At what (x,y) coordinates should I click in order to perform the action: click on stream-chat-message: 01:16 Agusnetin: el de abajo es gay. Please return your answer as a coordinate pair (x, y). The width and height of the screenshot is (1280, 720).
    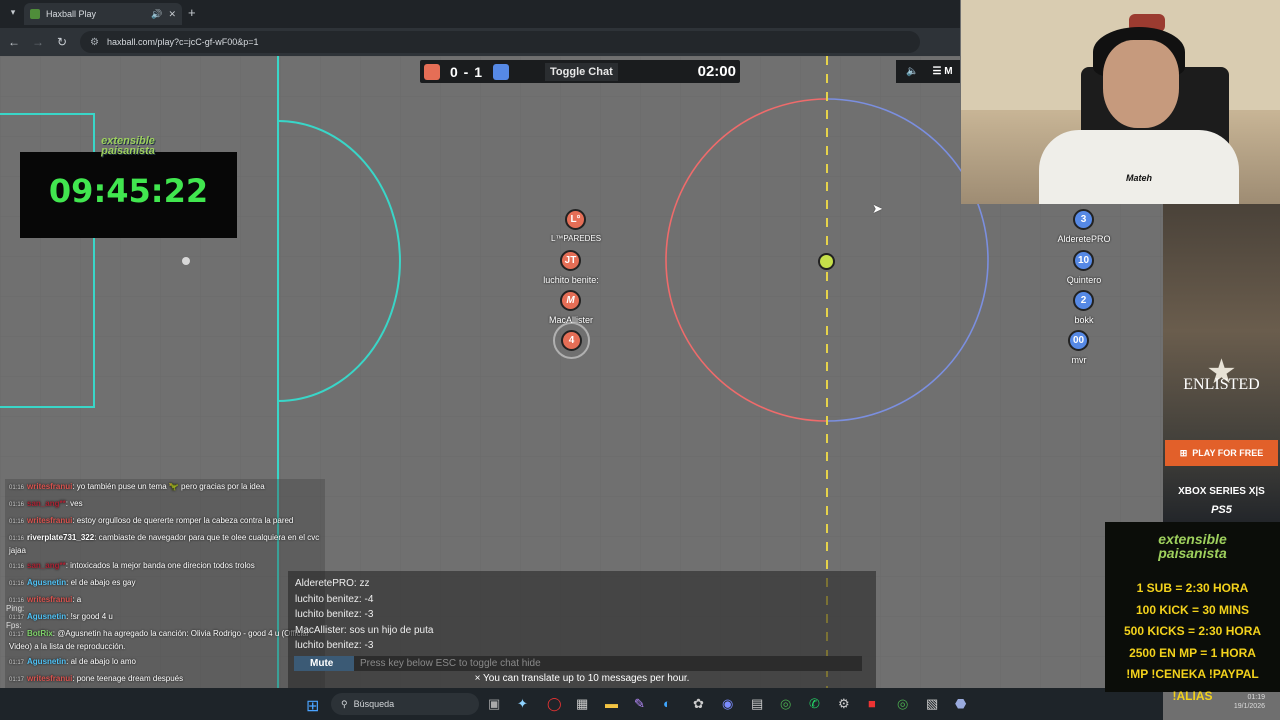
    Looking at the image, I should click on (165, 583).